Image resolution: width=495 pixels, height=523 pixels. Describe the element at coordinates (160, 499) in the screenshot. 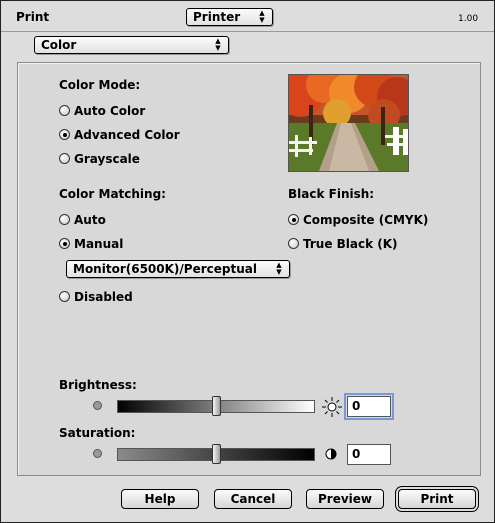

I see `help-button: Help` at that location.